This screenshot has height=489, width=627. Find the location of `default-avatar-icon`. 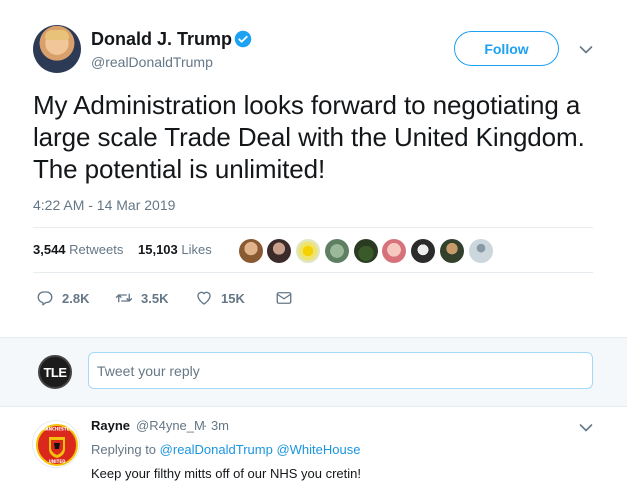

default-avatar-icon is located at coordinates (481, 251).